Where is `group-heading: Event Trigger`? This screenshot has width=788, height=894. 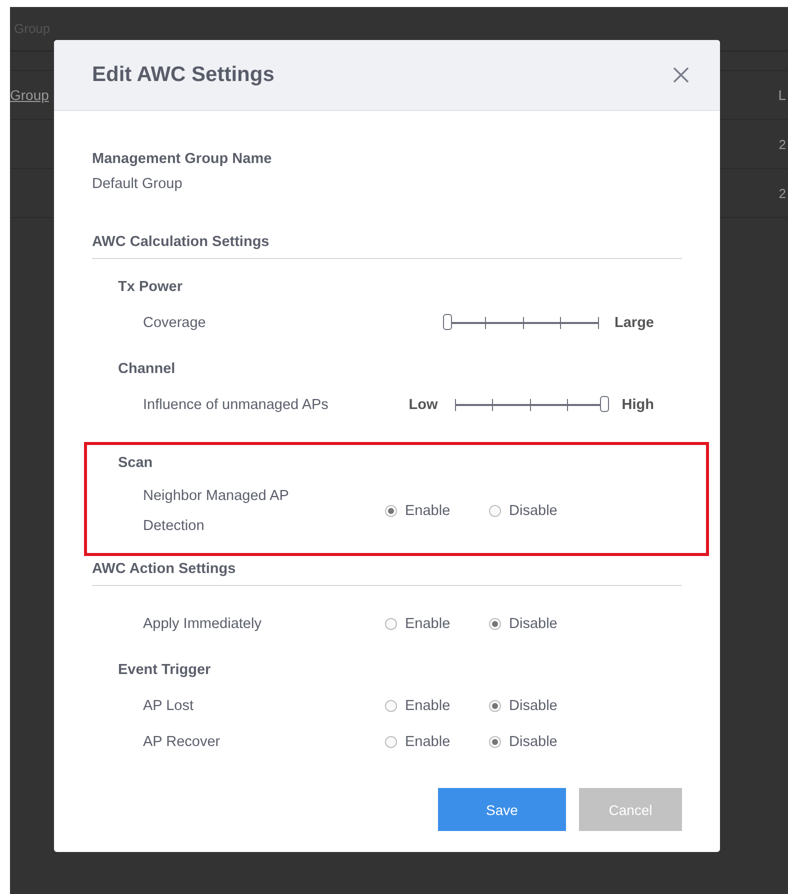
group-heading: Event Trigger is located at coordinates (165, 670).